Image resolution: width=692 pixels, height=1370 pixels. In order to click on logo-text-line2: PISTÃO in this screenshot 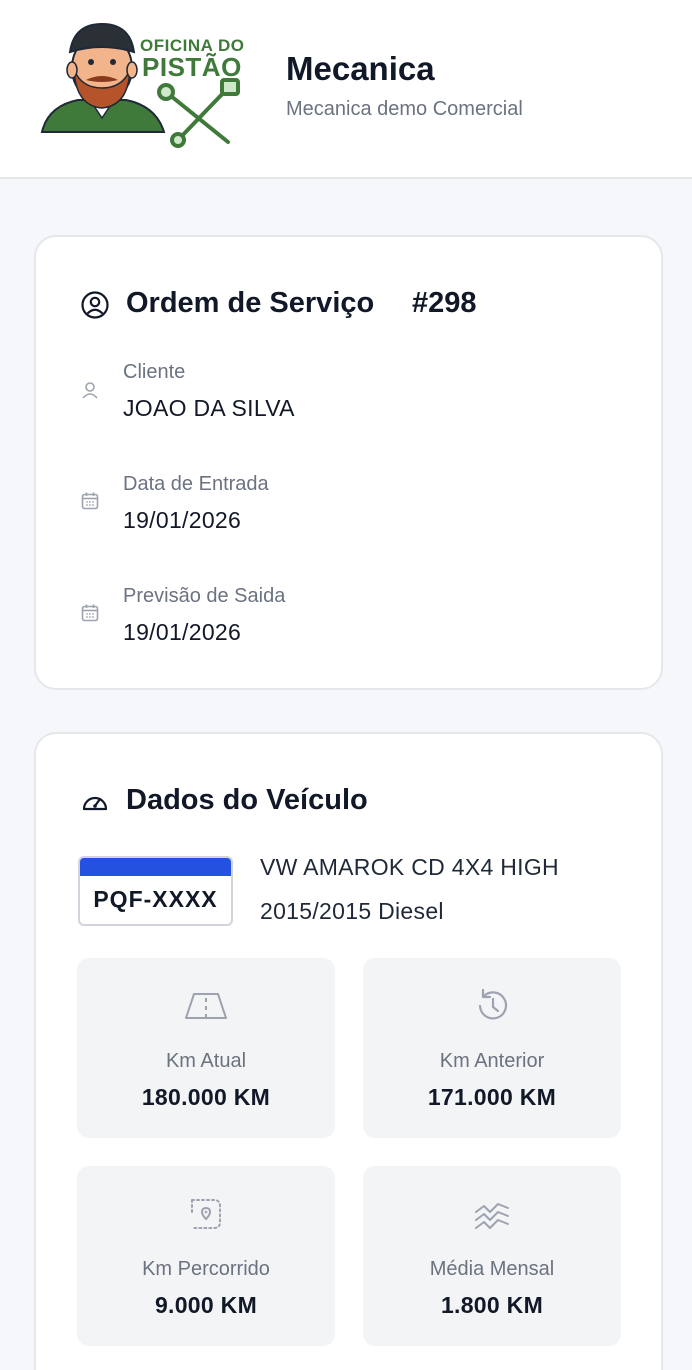, I will do `click(192, 67)`.